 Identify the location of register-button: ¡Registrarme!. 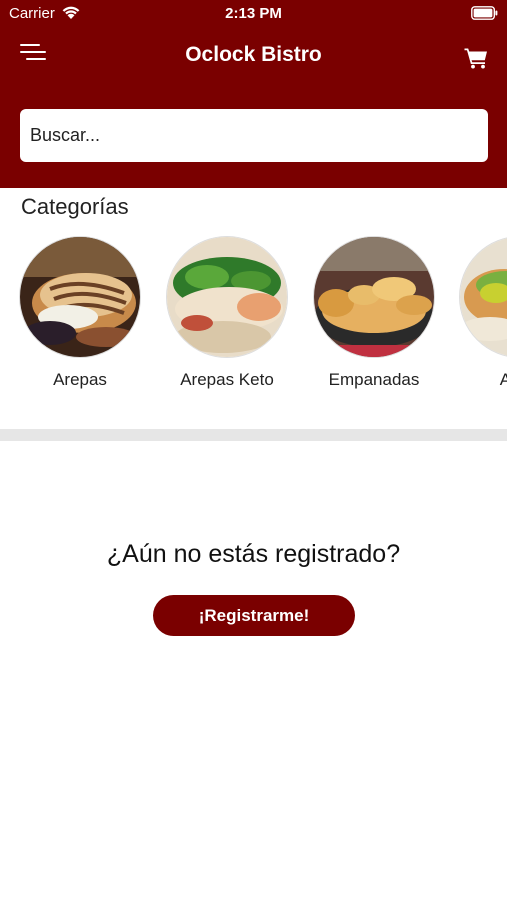
(254, 615).